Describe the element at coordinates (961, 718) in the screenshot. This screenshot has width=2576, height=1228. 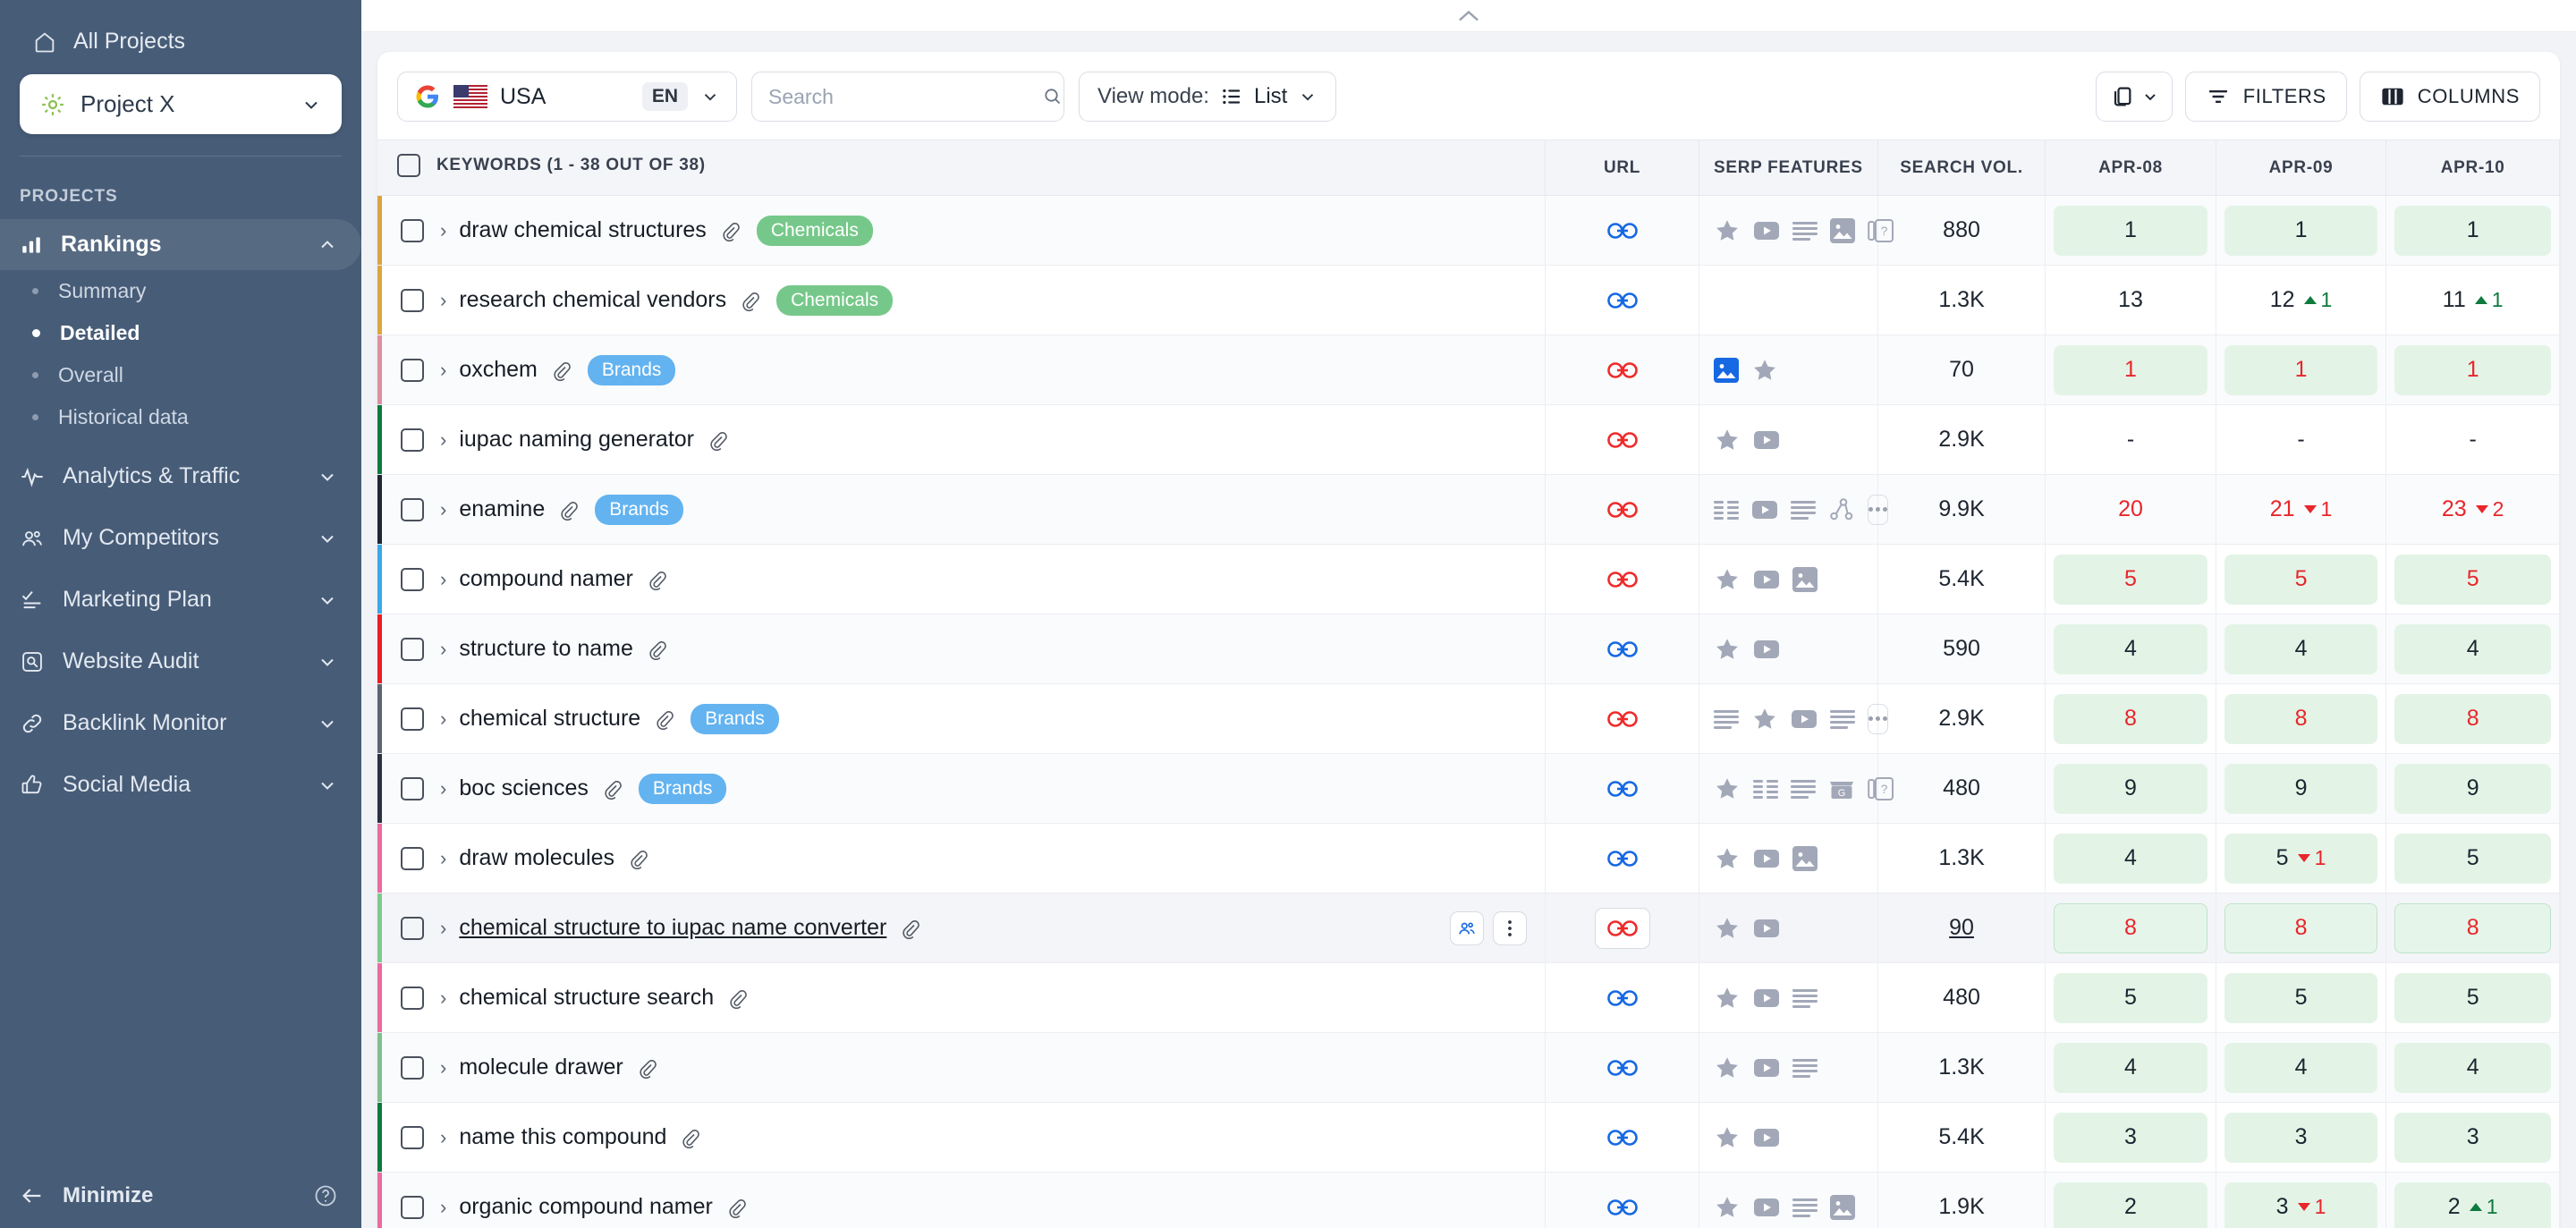
I see `keyword-cell: › chemical structure Brands` at that location.